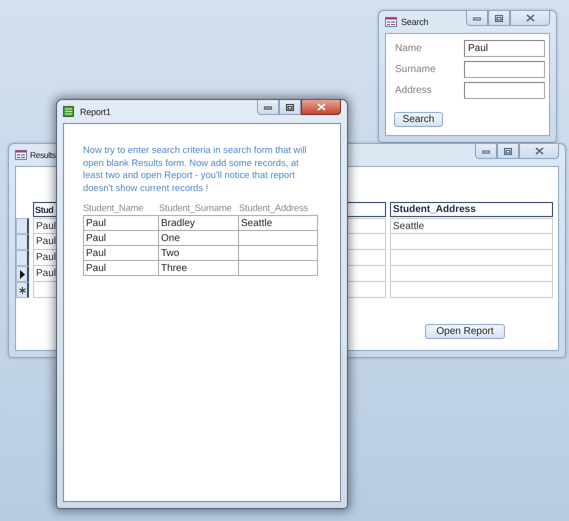 This screenshot has height=521, width=569. I want to click on table-cell: One, so click(199, 238).